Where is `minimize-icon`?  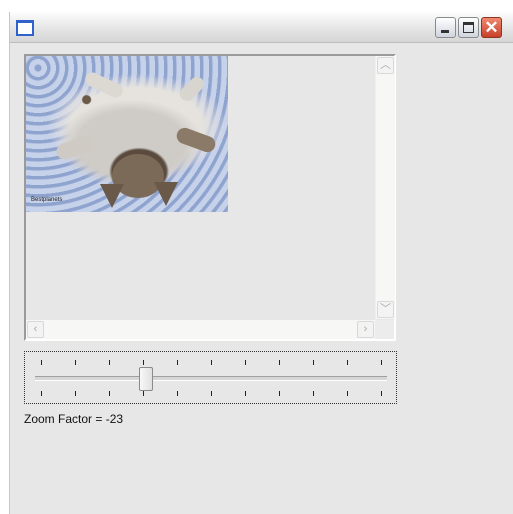
minimize-icon is located at coordinates (445, 31).